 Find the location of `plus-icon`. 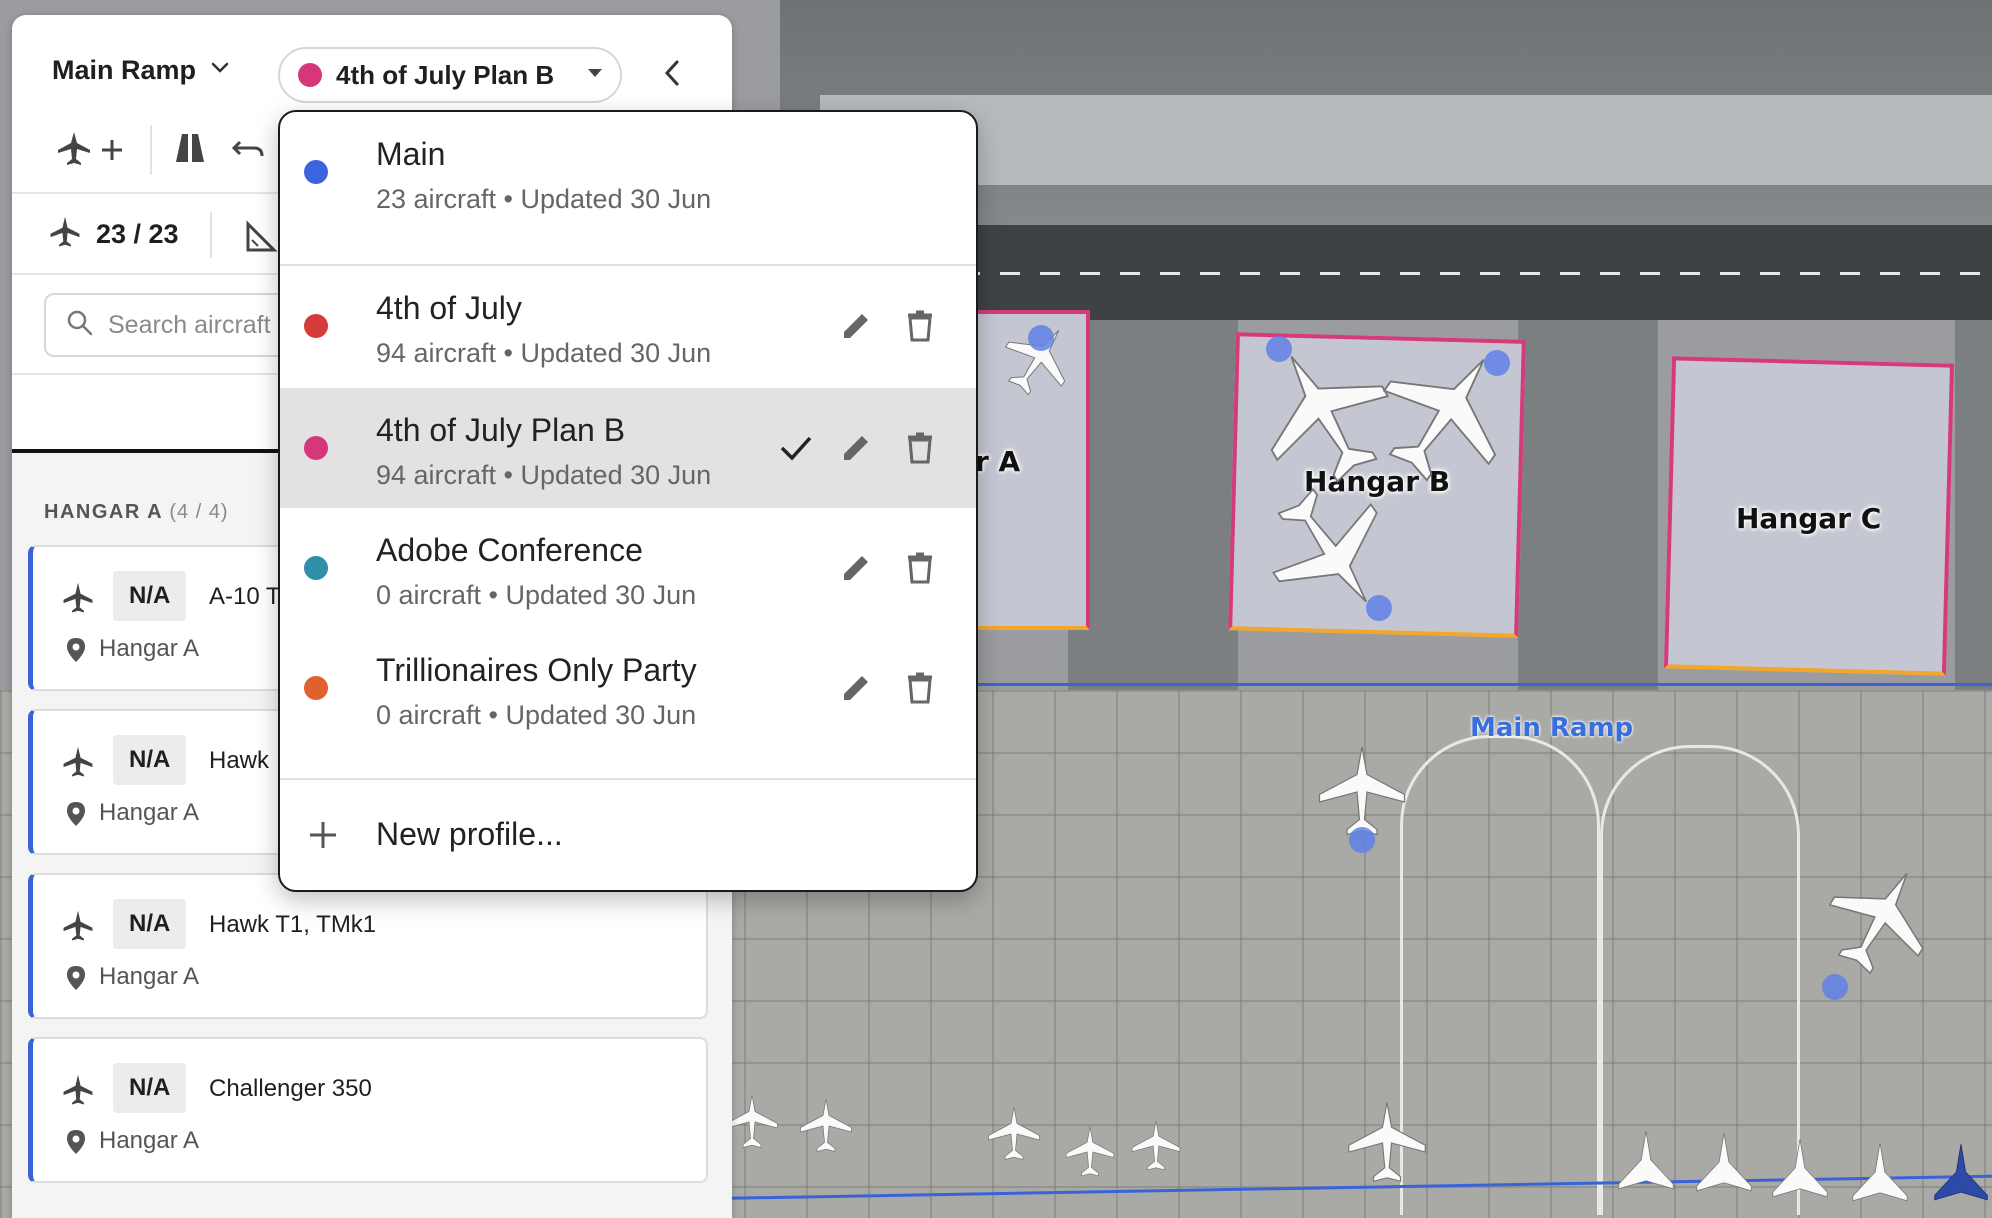

plus-icon is located at coordinates (323, 835).